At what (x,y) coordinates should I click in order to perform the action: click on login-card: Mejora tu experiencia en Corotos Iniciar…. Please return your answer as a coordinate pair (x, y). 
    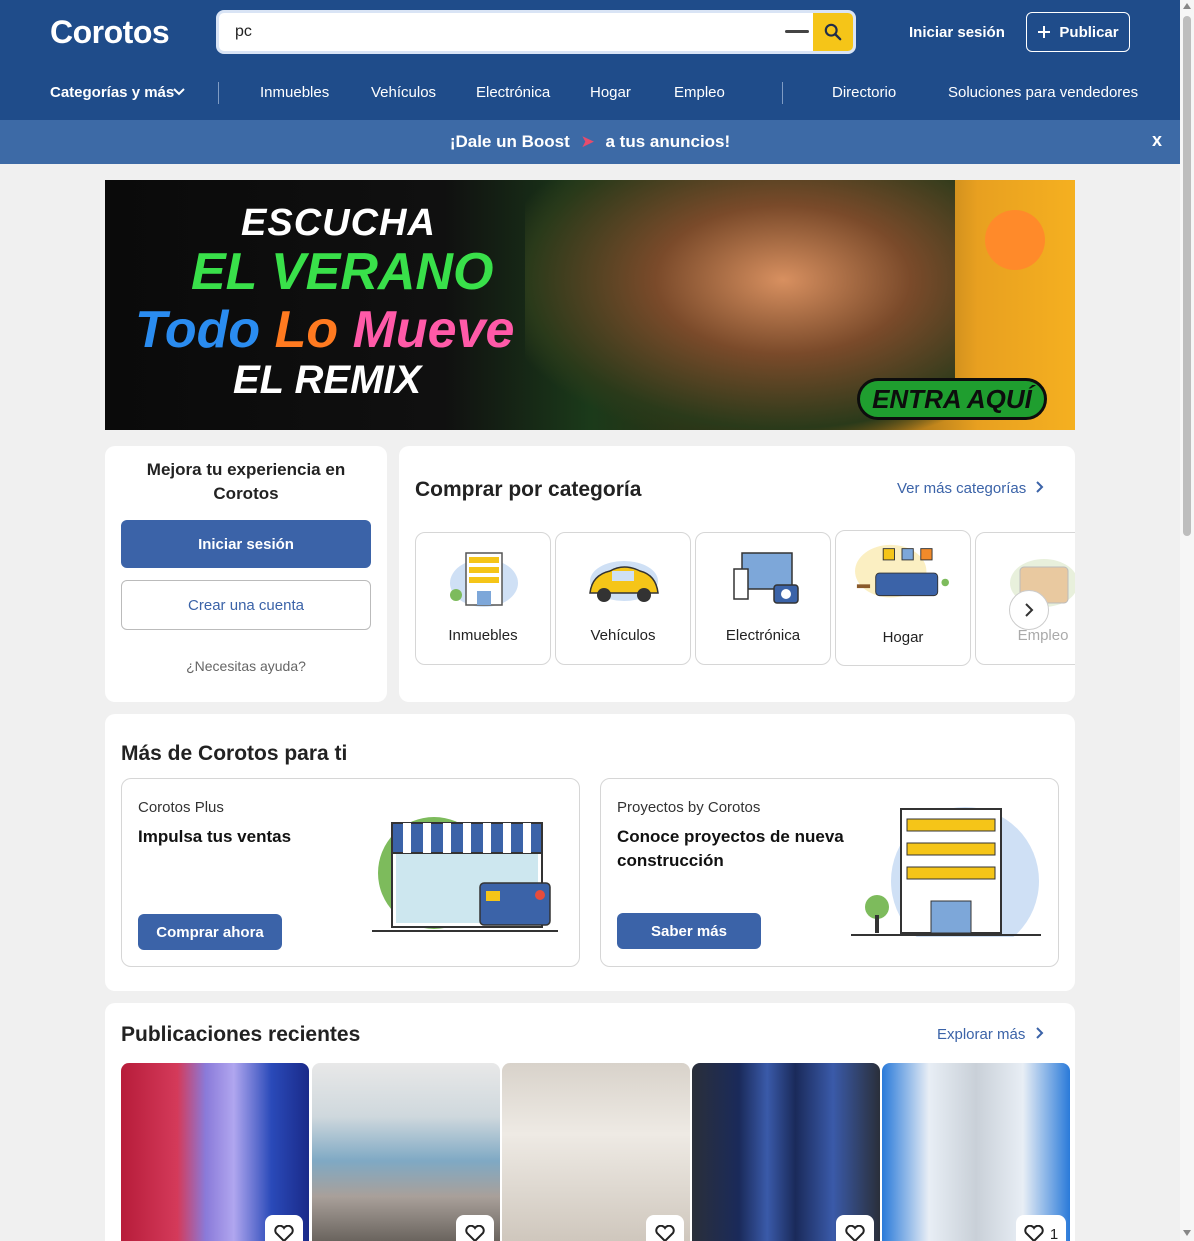
    Looking at the image, I should click on (246, 574).